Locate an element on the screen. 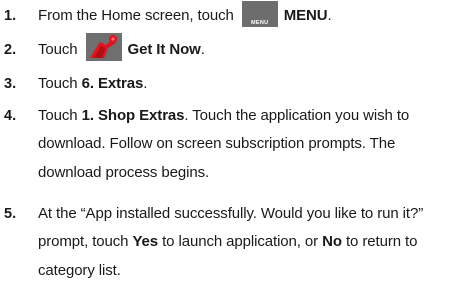  step-number: 5. is located at coordinates (10, 214).